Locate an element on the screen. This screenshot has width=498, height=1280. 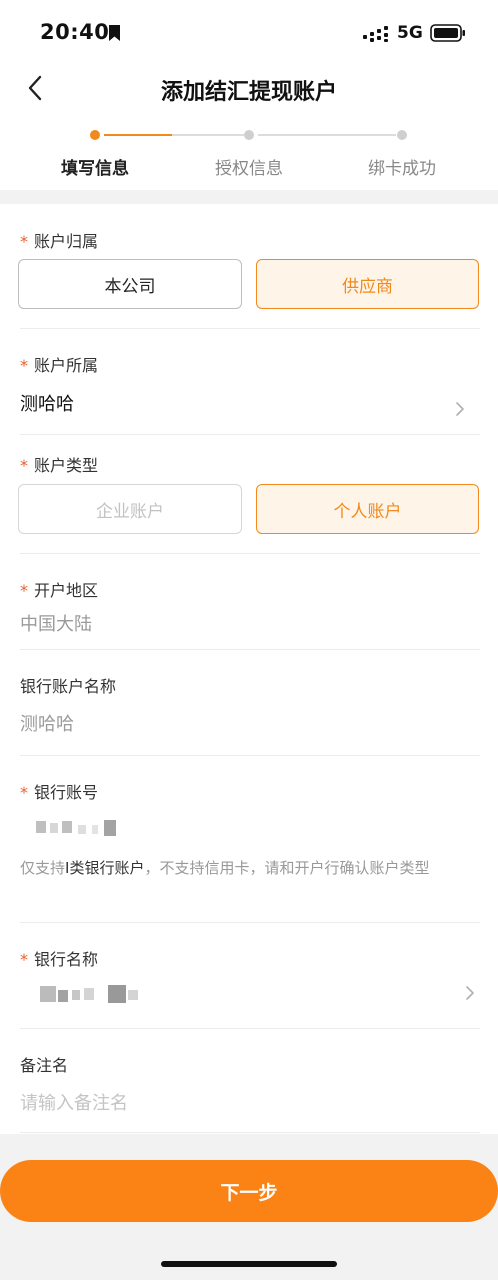
account-number-hint: 仅支持I类银行账户，不支持信用卡，请和开户行确认账户类型 is located at coordinates (255, 868).